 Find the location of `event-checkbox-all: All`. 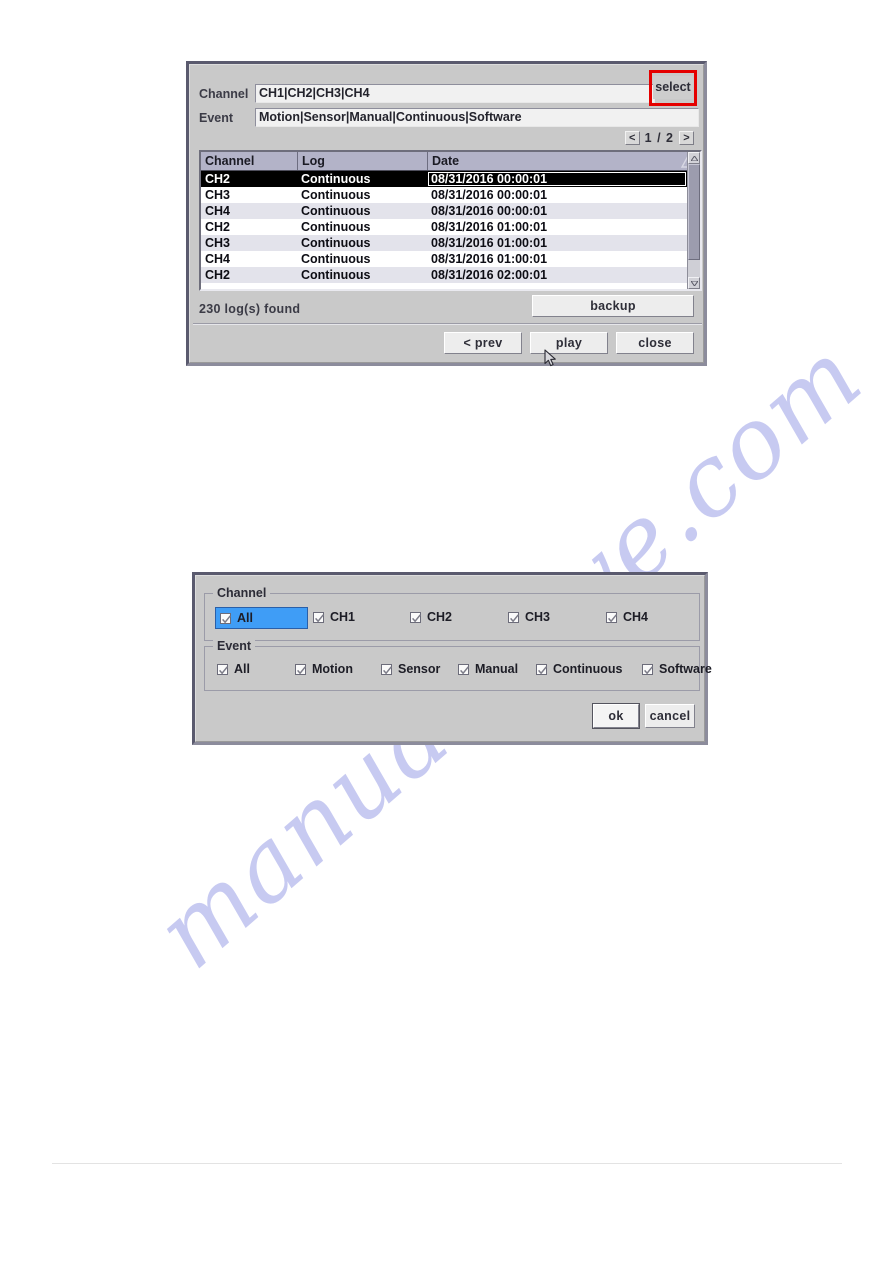

event-checkbox-all: All is located at coordinates (233, 669).